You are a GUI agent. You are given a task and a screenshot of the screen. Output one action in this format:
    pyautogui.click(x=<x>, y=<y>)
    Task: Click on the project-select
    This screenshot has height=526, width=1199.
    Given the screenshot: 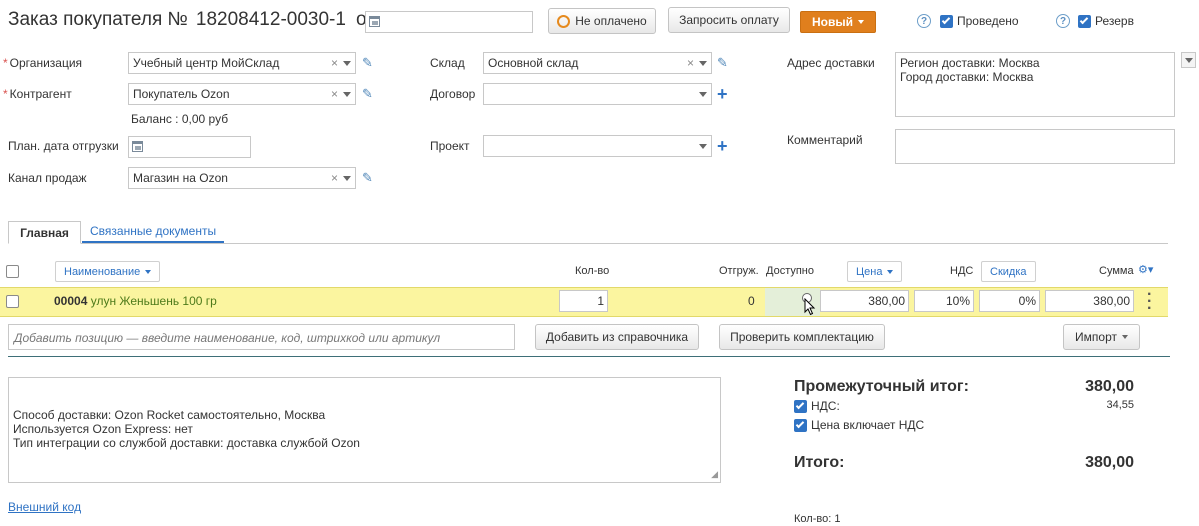 What is the action you would take?
    pyautogui.click(x=597, y=146)
    